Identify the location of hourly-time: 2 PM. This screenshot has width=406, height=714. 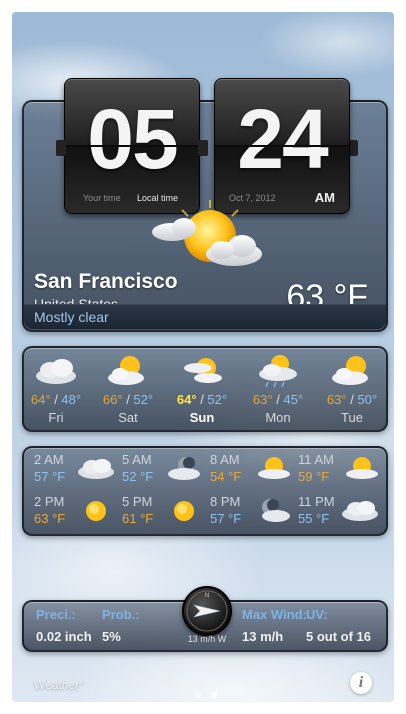
(49, 501).